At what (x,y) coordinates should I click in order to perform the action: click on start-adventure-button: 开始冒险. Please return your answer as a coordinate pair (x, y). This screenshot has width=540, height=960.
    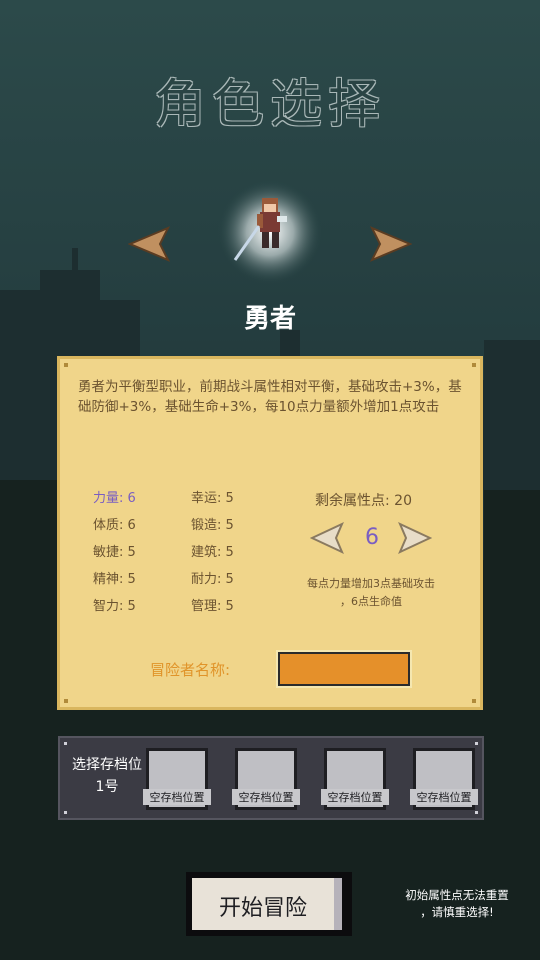
    Looking at the image, I should click on (269, 904).